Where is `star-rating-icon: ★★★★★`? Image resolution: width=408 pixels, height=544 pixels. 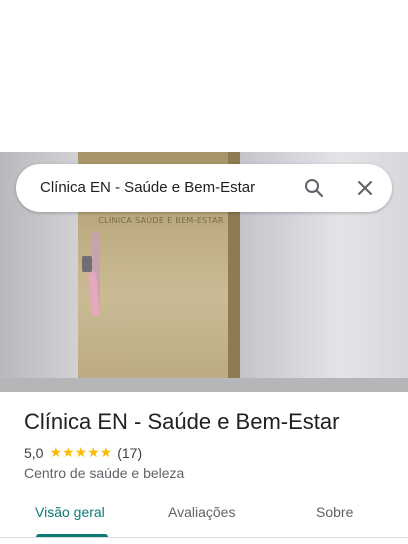 star-rating-icon: ★★★★★ is located at coordinates (81, 452).